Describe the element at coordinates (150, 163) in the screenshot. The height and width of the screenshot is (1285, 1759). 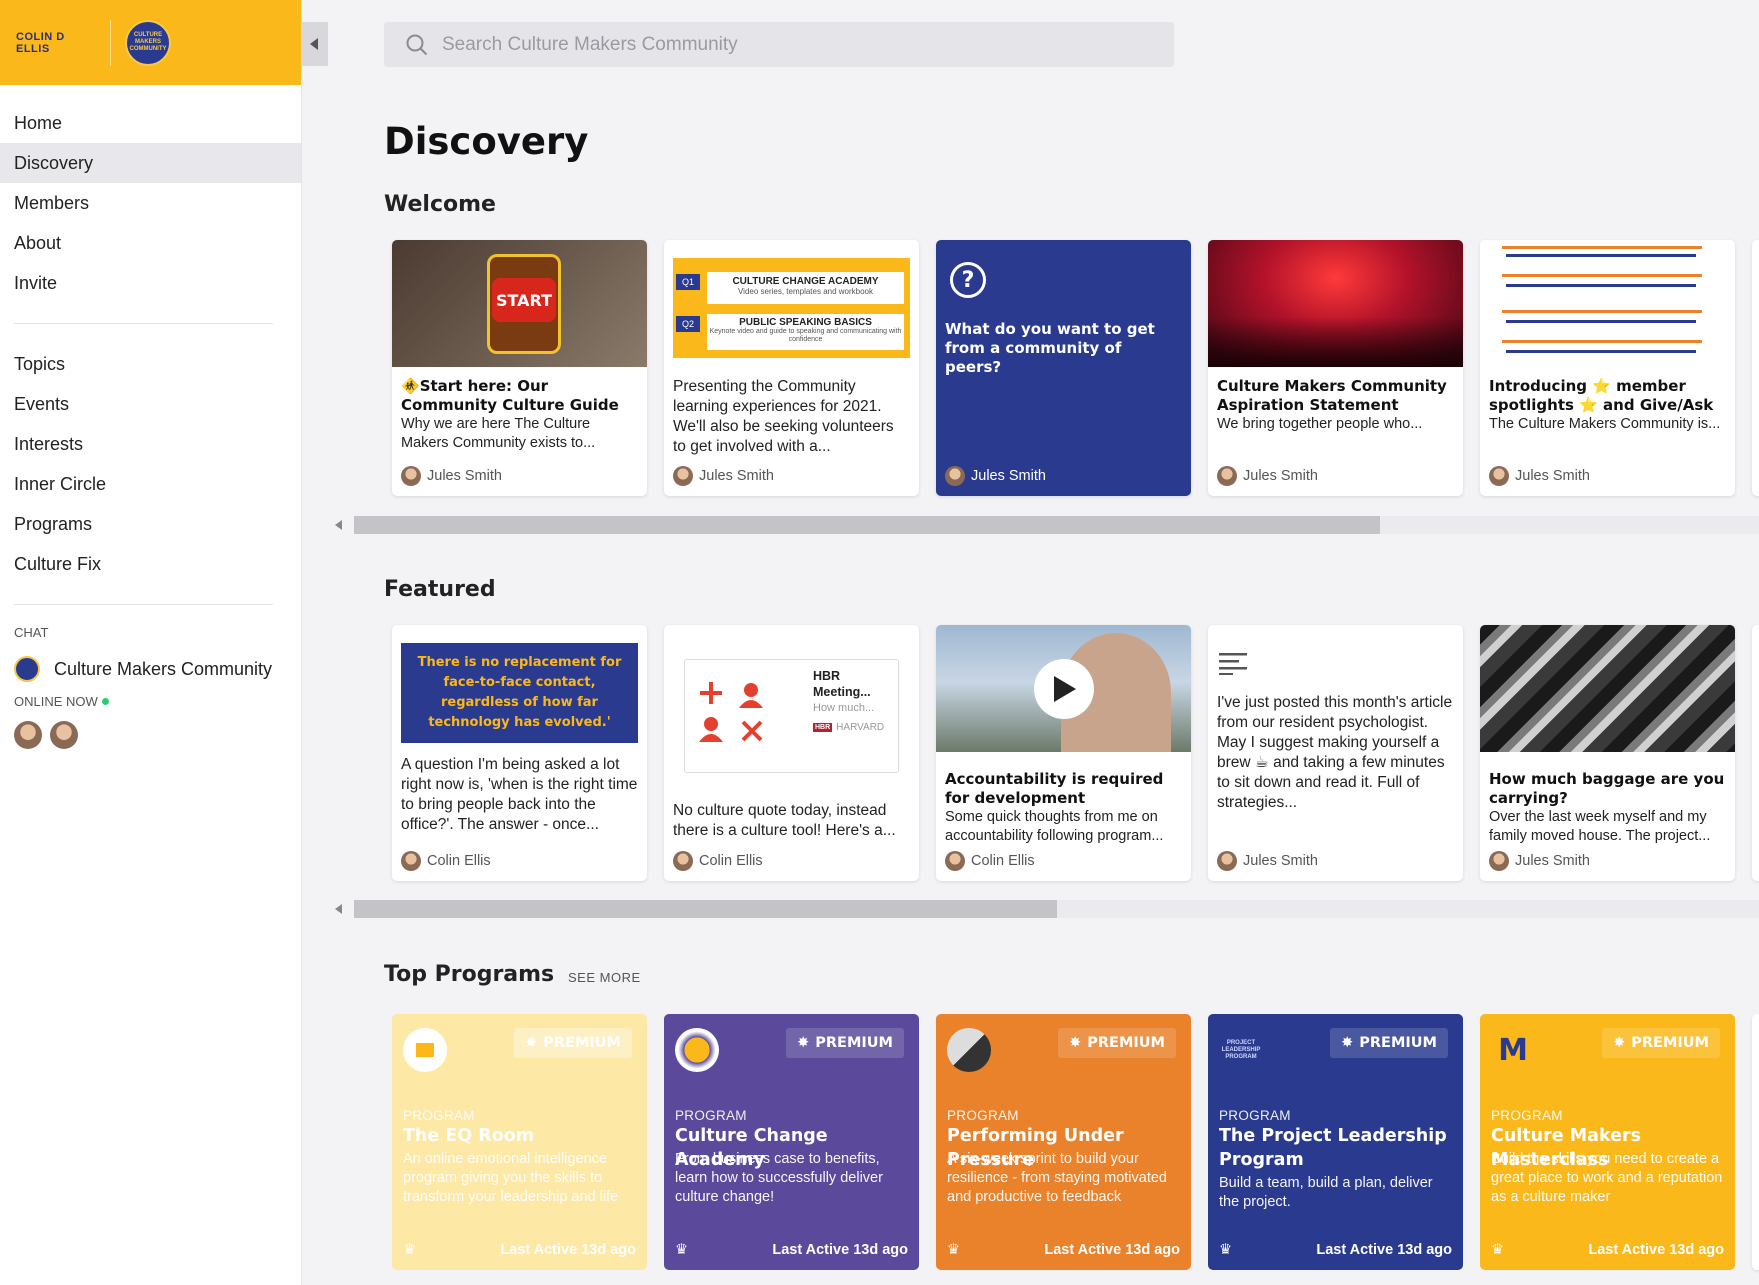
I see `nav-item-discovery: Discovery` at that location.